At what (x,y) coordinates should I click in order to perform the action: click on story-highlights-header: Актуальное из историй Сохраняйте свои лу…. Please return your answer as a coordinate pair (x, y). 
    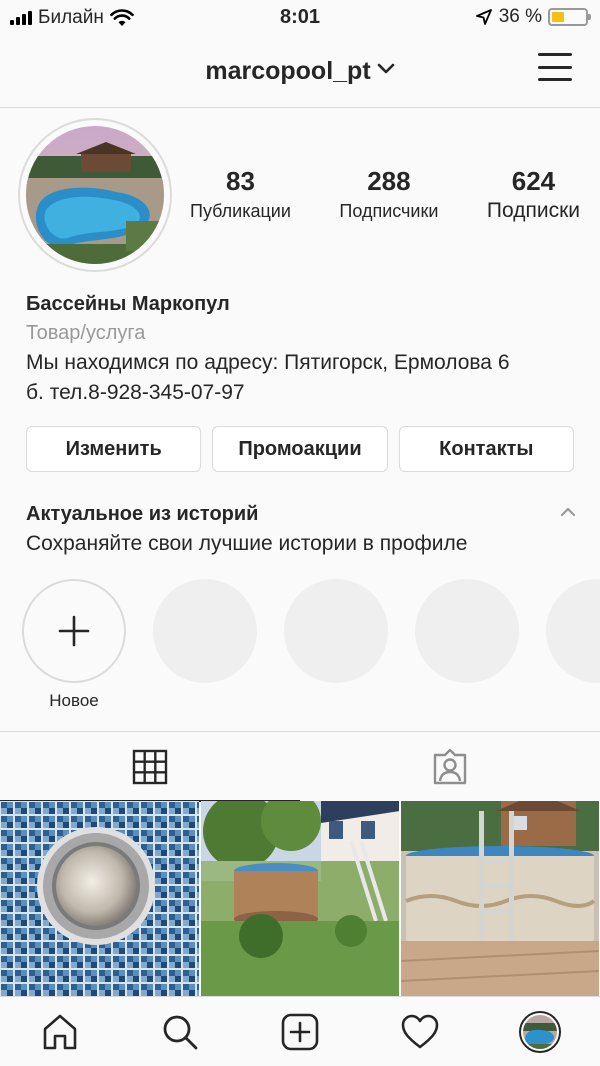
    Looking at the image, I should click on (301, 530).